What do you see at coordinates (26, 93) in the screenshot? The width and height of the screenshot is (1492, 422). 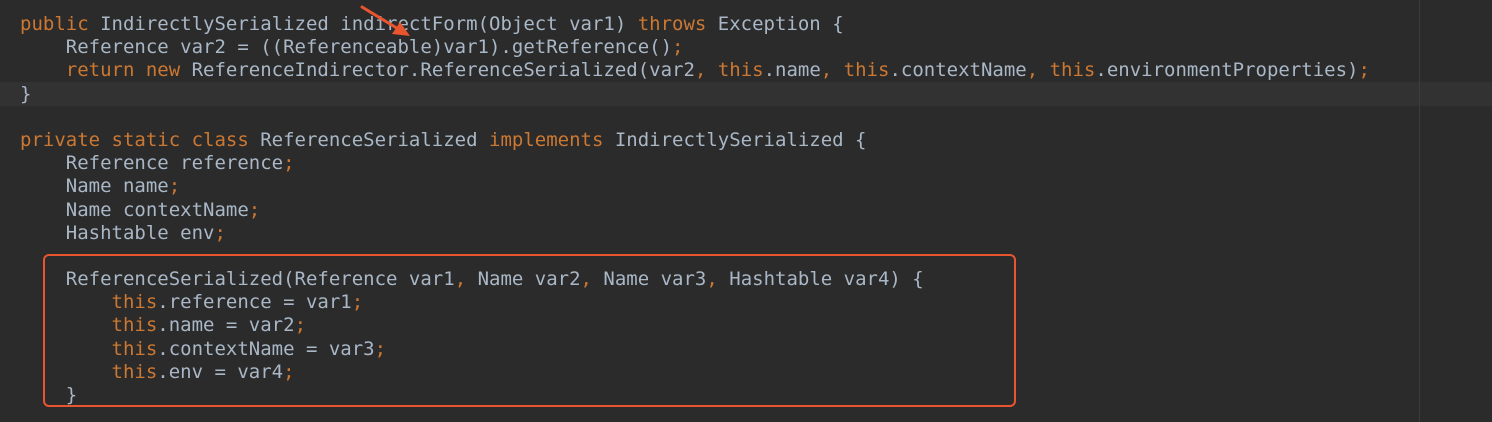 I see `code-token: }` at bounding box center [26, 93].